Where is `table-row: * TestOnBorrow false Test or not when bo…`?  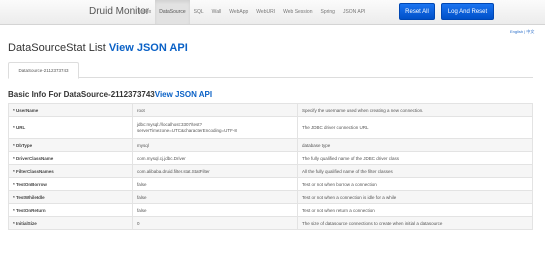
table-row: * TestOnBorrow false Test or not when bo… is located at coordinates (270, 184).